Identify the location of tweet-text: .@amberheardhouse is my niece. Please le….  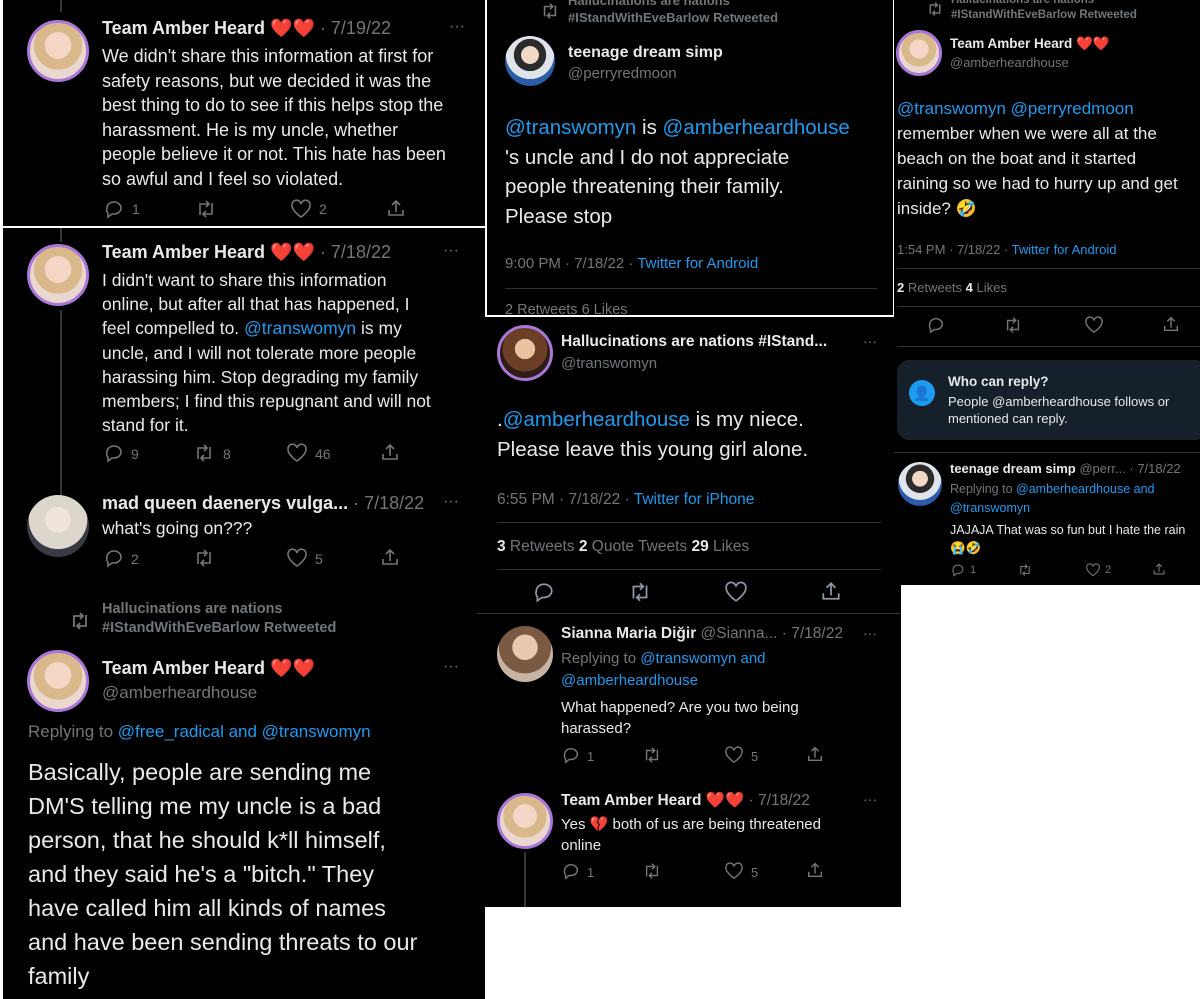
(653, 434).